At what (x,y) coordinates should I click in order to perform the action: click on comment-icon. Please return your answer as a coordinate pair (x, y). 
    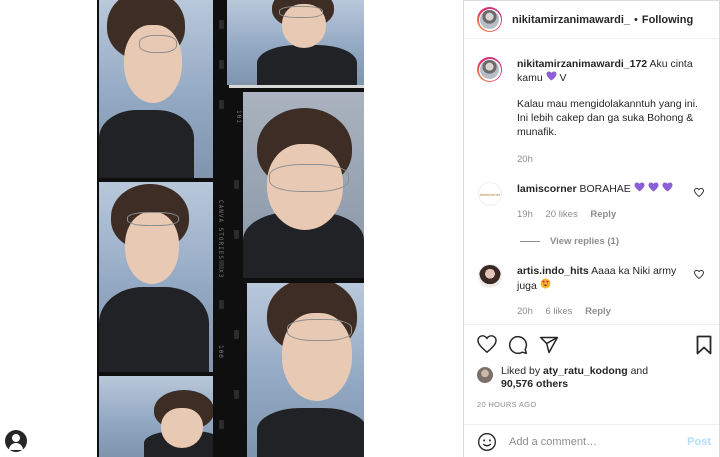
    Looking at the image, I should click on (518, 345).